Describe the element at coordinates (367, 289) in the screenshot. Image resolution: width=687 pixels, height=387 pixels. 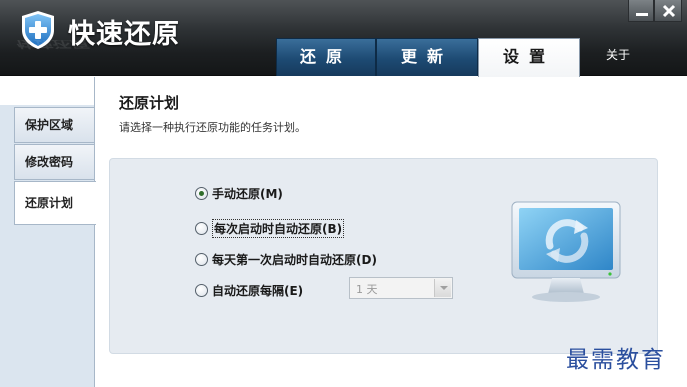
I see `interval-select-value: 1 天` at that location.